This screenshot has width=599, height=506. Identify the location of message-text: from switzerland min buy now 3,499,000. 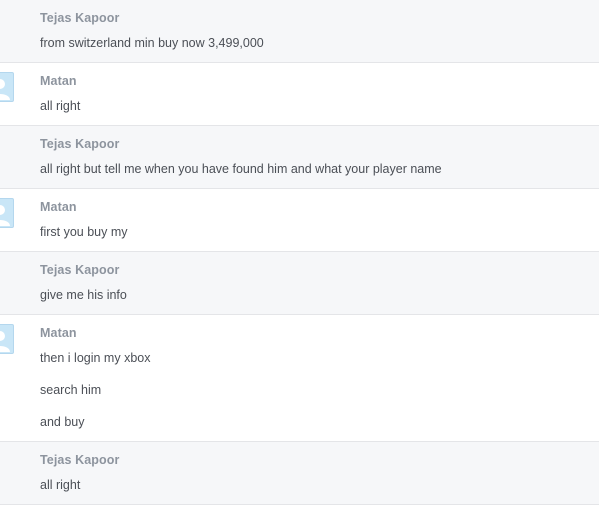
(152, 43).